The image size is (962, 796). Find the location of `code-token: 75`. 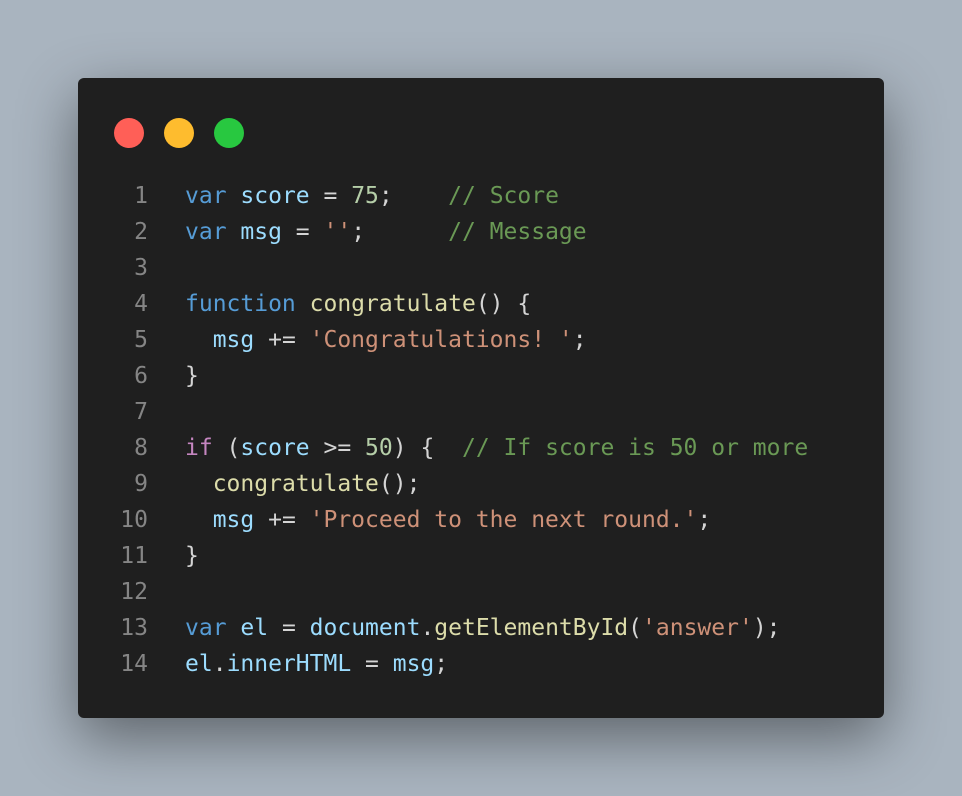

code-token: 75 is located at coordinates (365, 196).